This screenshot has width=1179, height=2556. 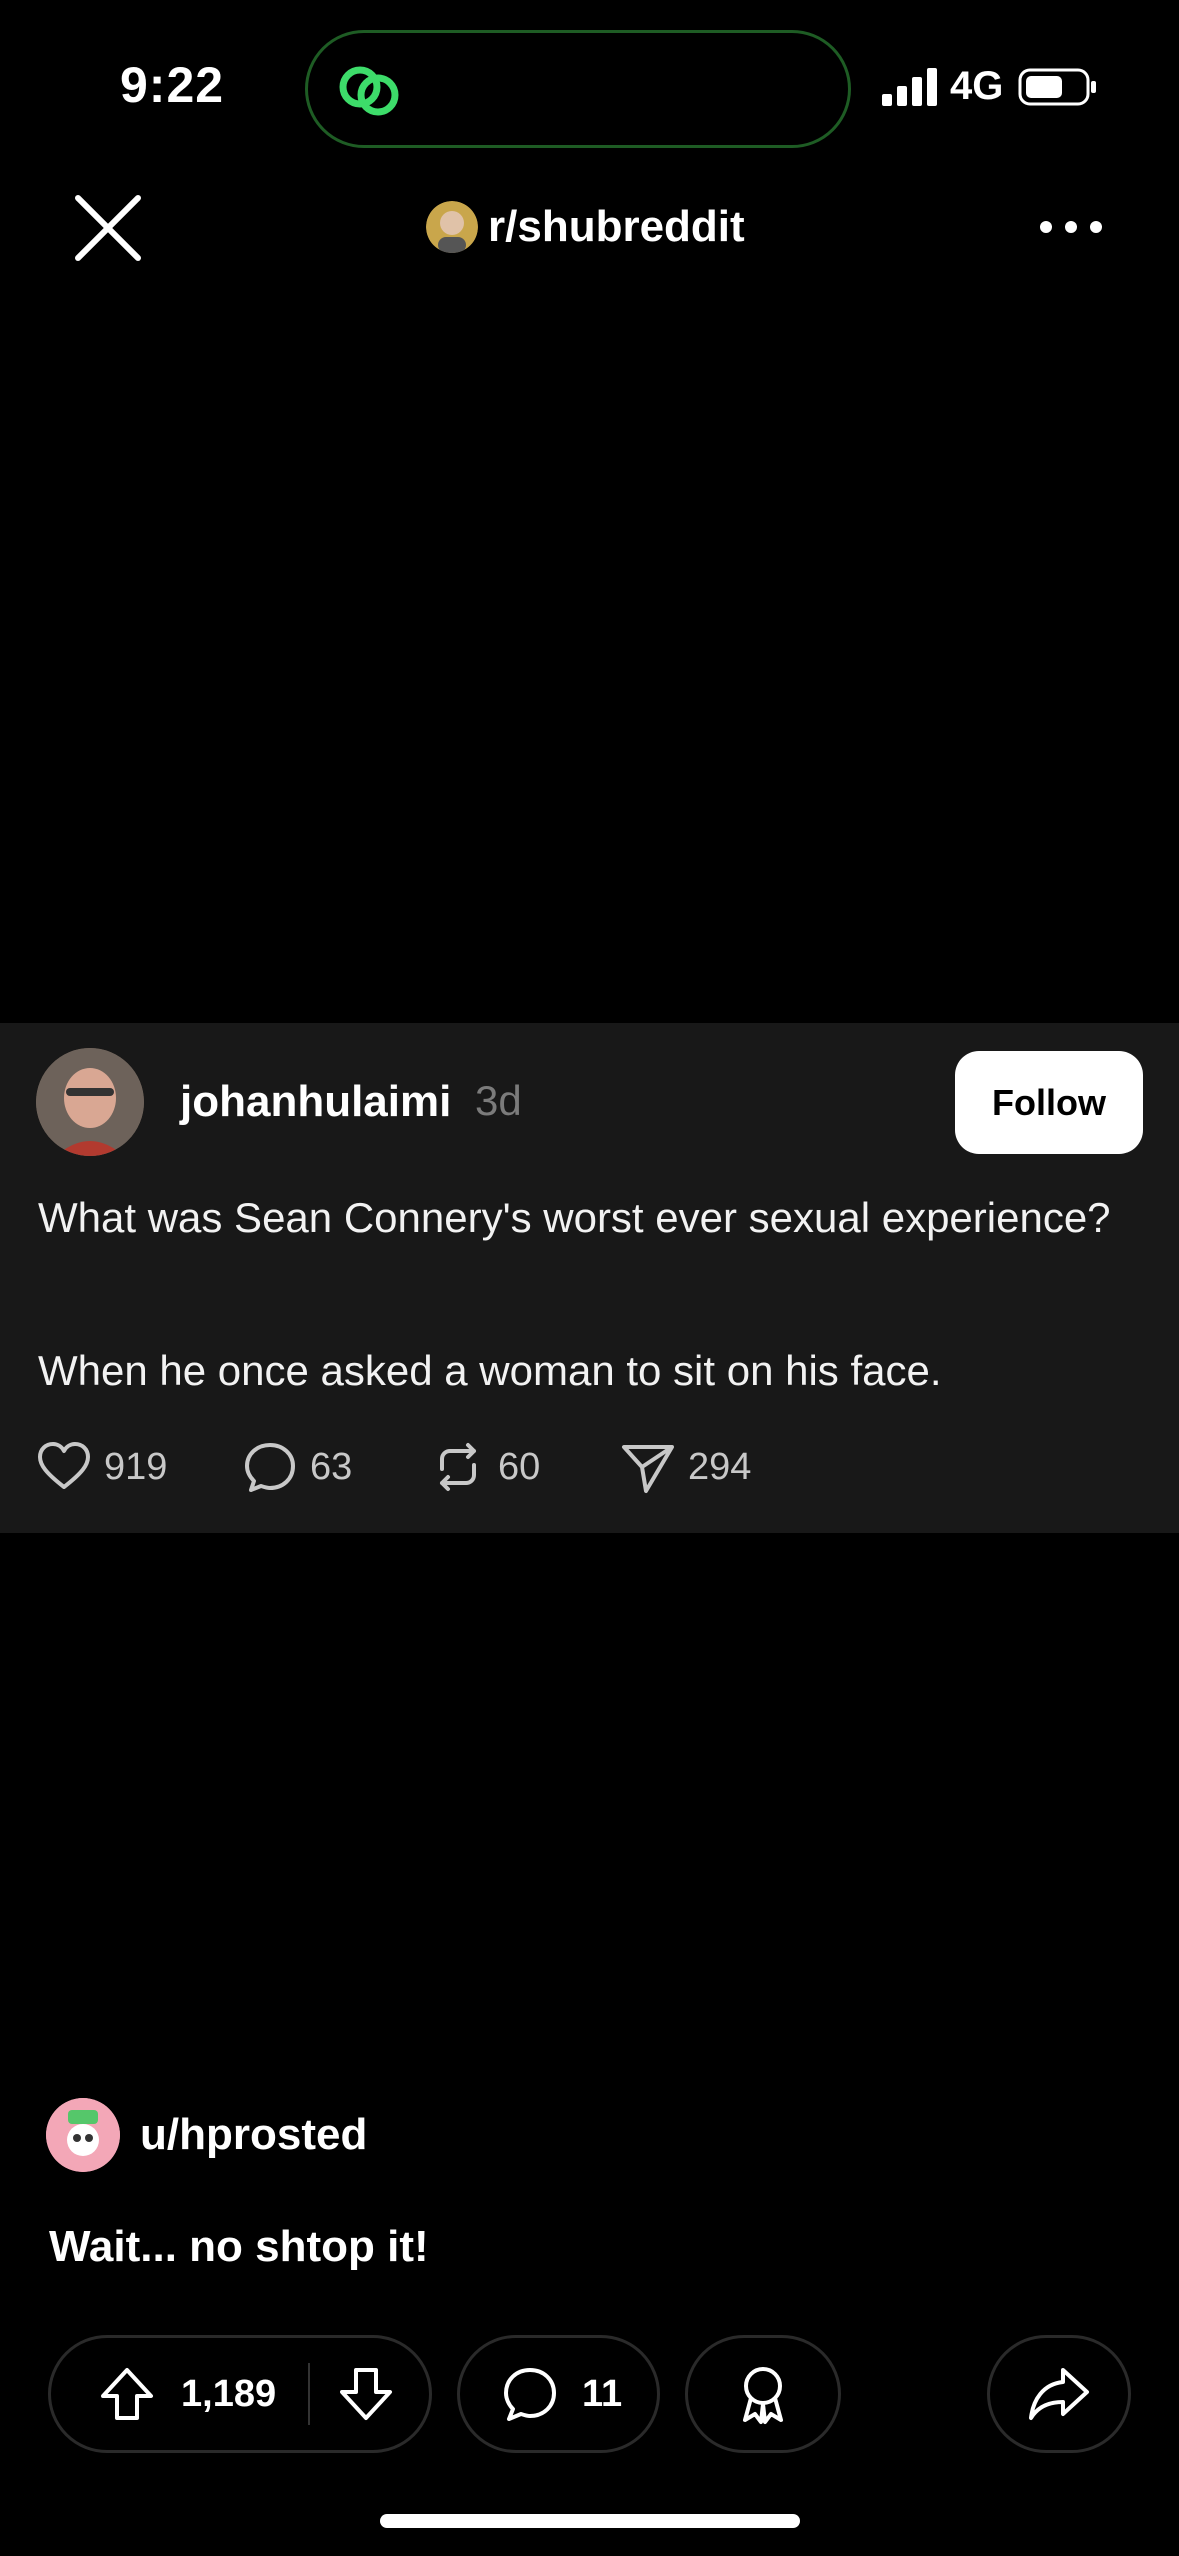 What do you see at coordinates (239, 2246) in the screenshot?
I see `post-caption: Wait... no shtop it!` at bounding box center [239, 2246].